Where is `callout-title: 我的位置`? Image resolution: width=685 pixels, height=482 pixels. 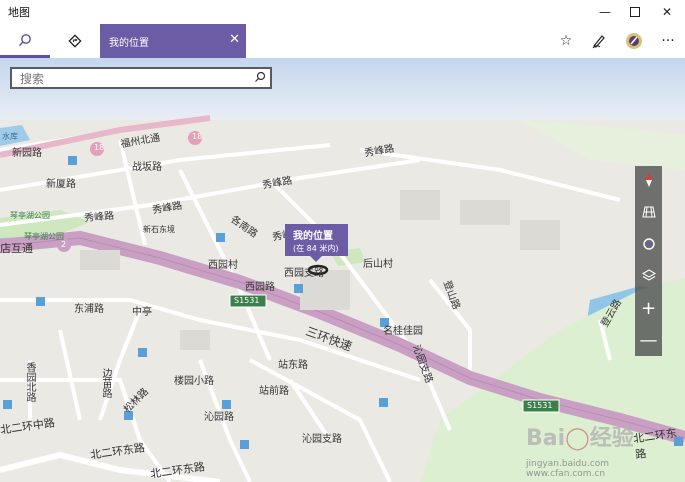 callout-title: 我的位置 is located at coordinates (313, 236).